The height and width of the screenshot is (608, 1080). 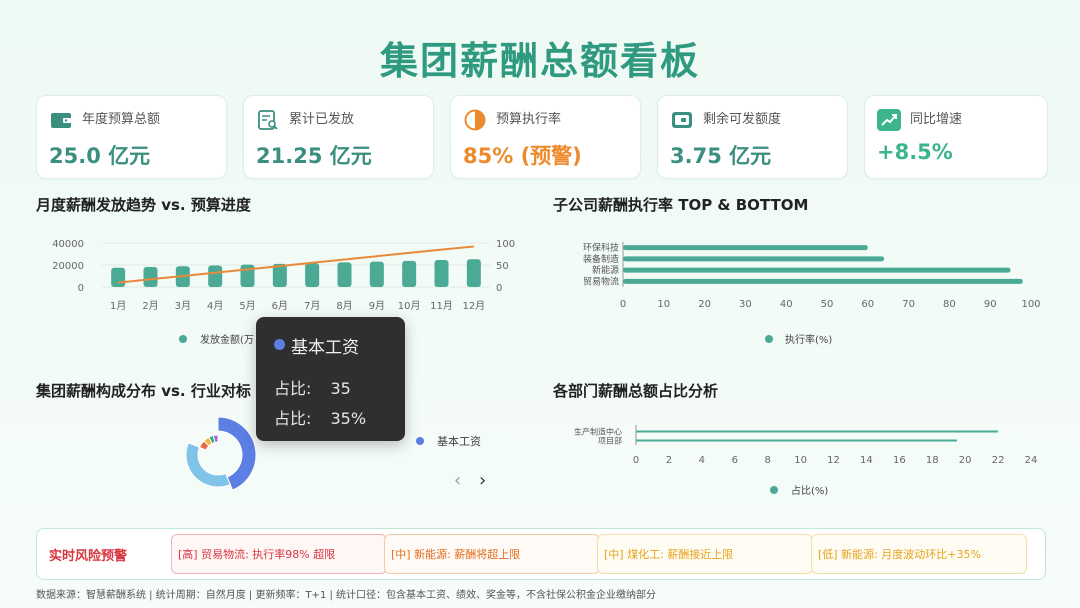 What do you see at coordinates (601, 281) in the screenshot?
I see `y-tick-label: 贸易物流` at bounding box center [601, 281].